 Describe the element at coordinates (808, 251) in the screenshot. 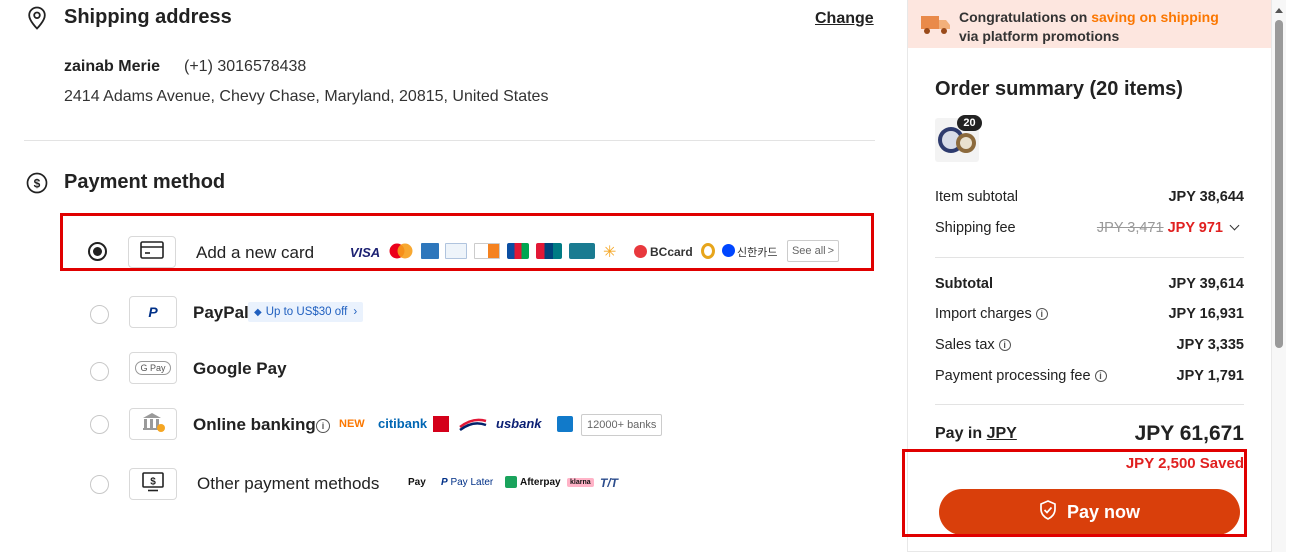

I see `see-all-label: See all` at that location.